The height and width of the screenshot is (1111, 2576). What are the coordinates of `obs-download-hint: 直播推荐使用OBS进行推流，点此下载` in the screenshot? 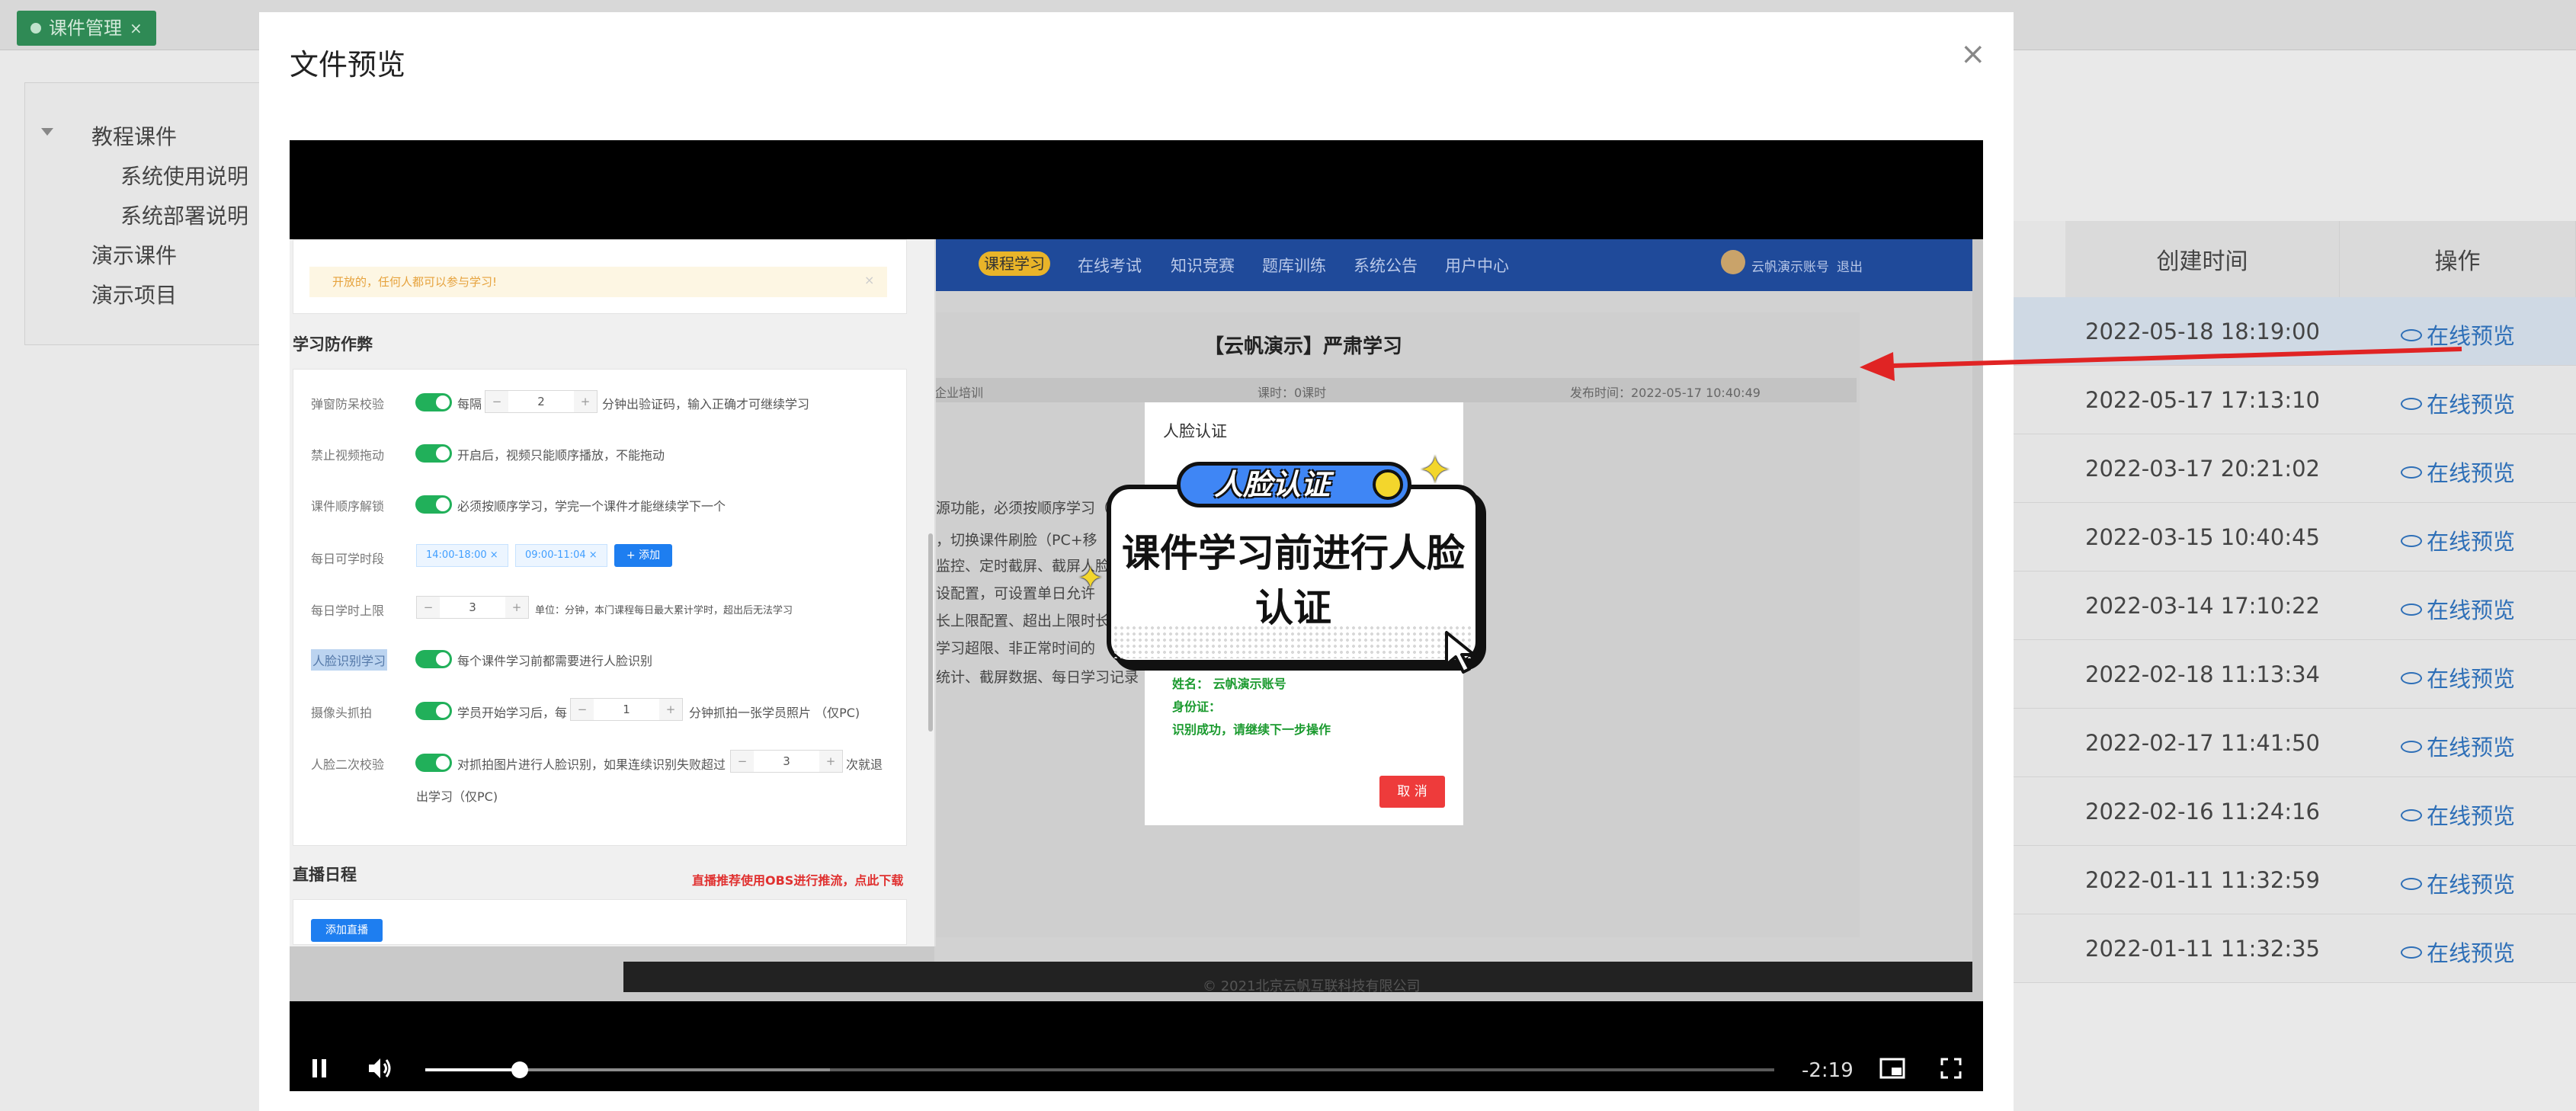 It's located at (798, 880).